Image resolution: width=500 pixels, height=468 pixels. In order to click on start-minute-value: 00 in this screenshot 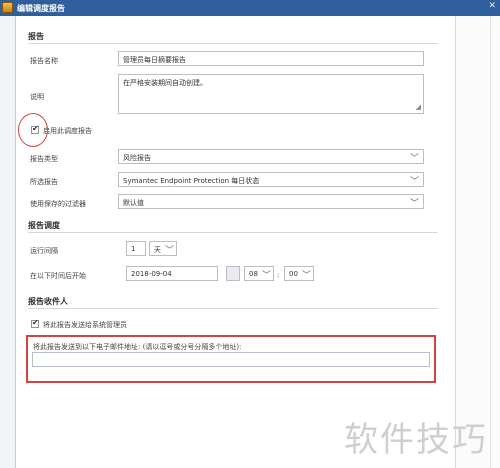, I will do `click(293, 274)`.